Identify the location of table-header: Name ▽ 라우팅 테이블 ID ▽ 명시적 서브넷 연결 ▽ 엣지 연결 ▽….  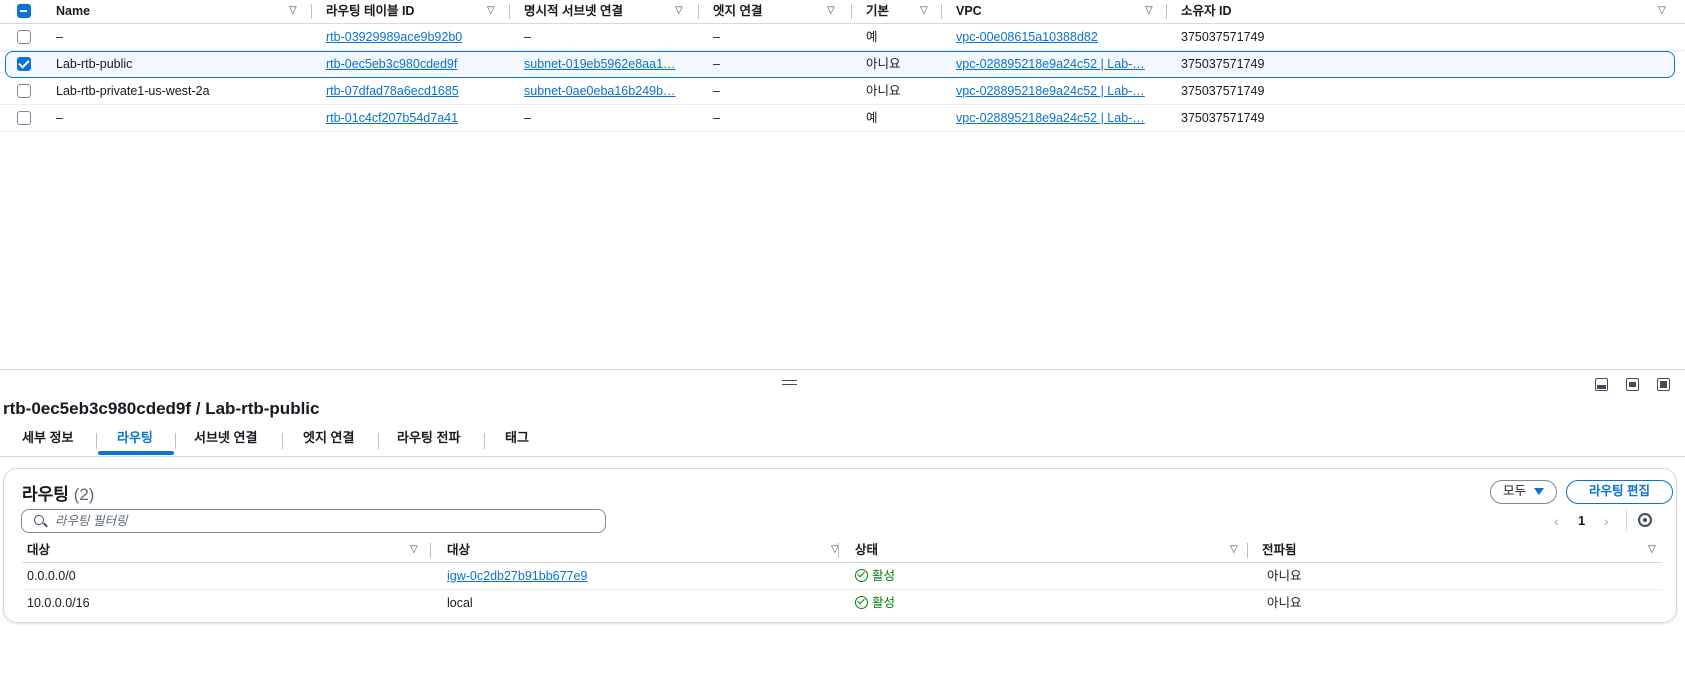
(842, 12).